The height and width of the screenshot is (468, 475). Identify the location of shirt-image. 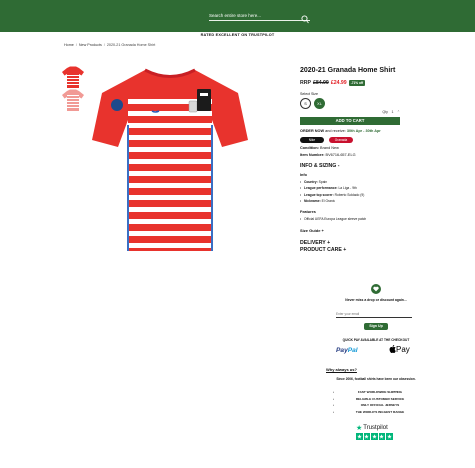
(170, 159).